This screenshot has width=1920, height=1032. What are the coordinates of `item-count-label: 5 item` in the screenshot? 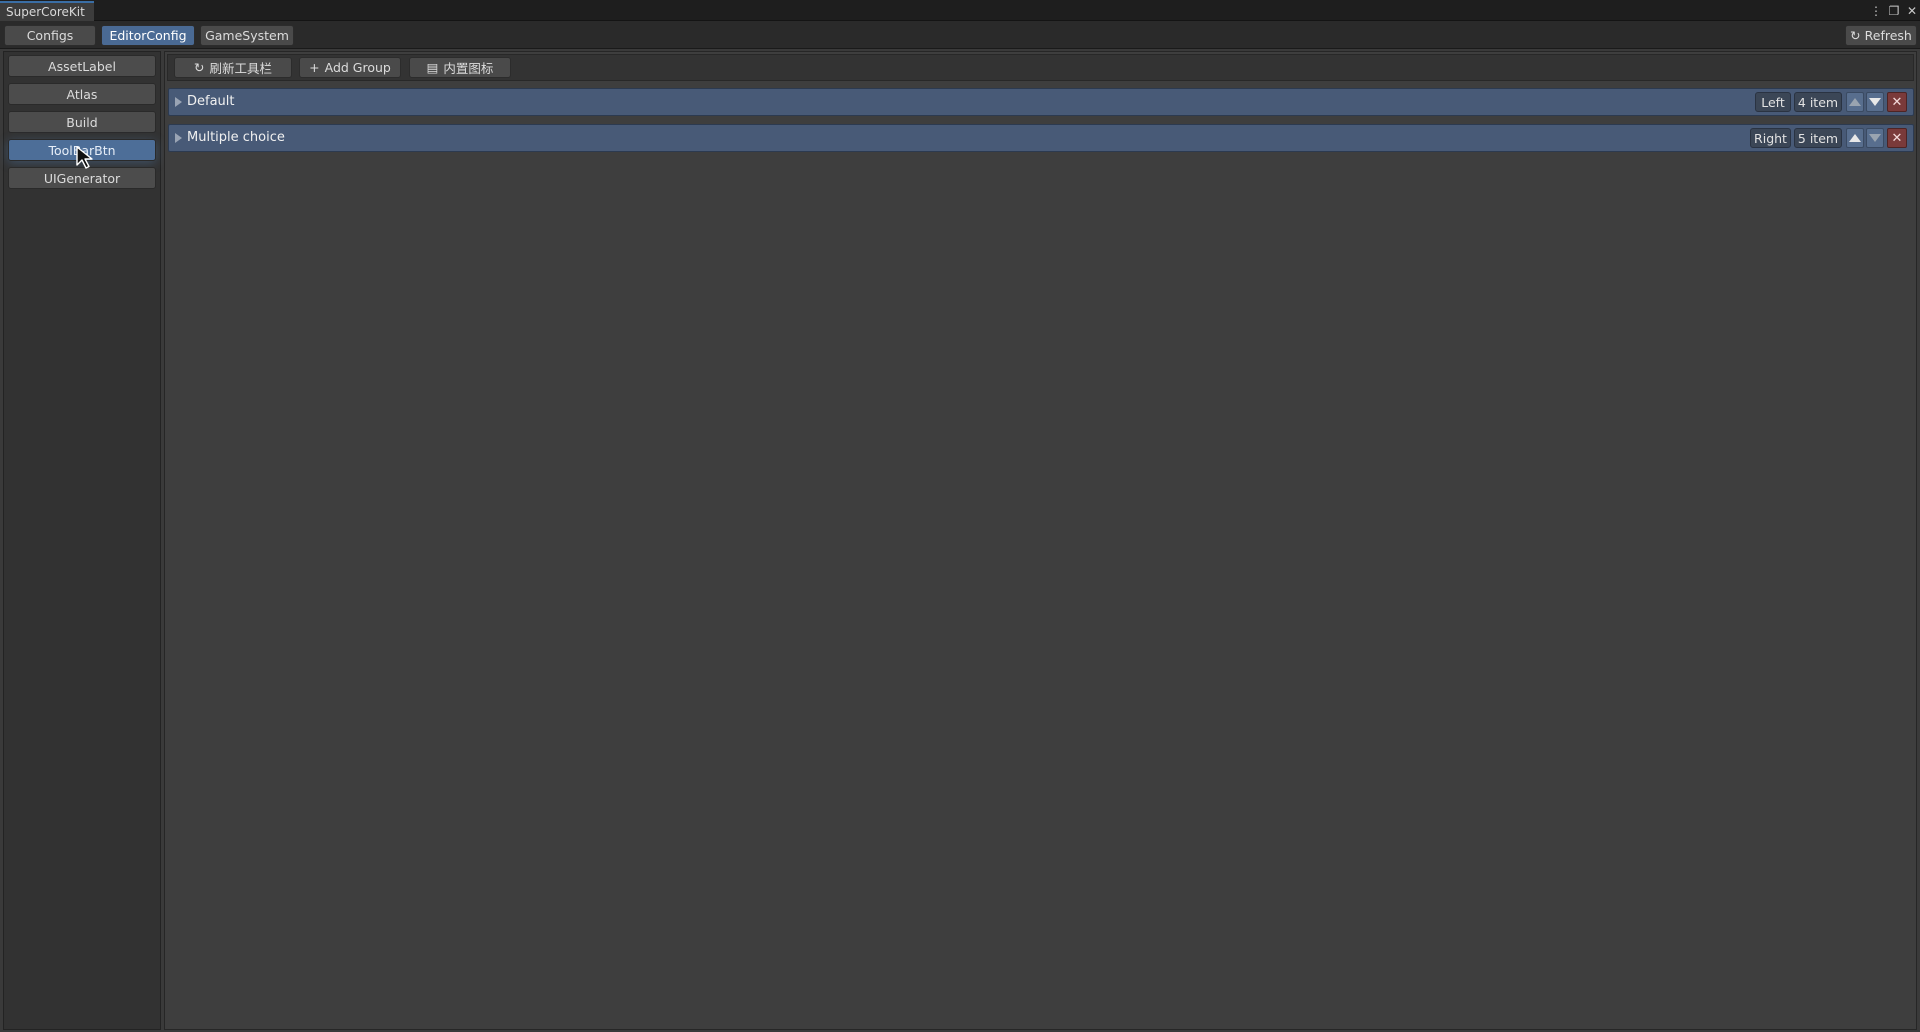 It's located at (1818, 138).